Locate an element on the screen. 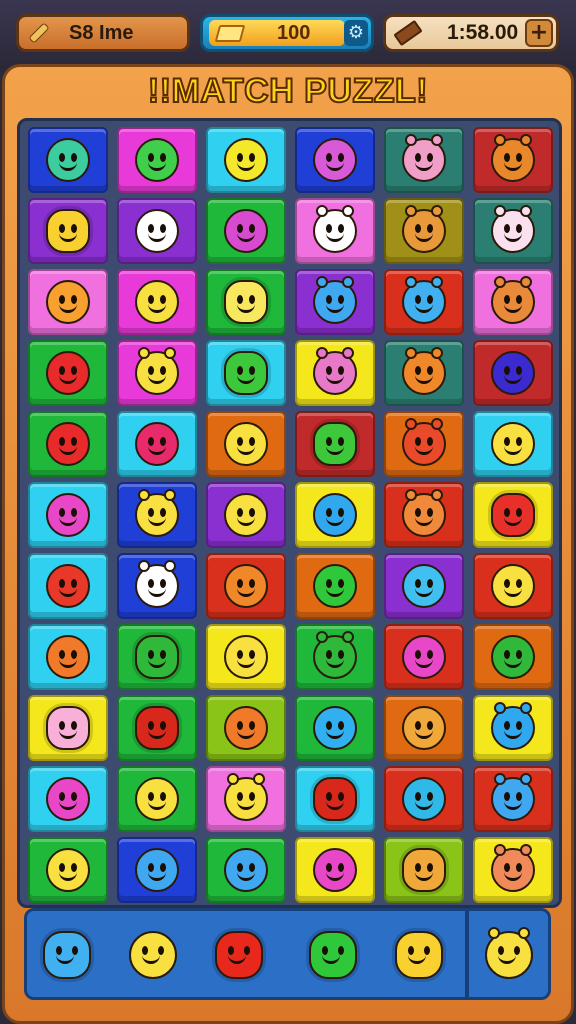  settings-button: ⚙ is located at coordinates (356, 33).